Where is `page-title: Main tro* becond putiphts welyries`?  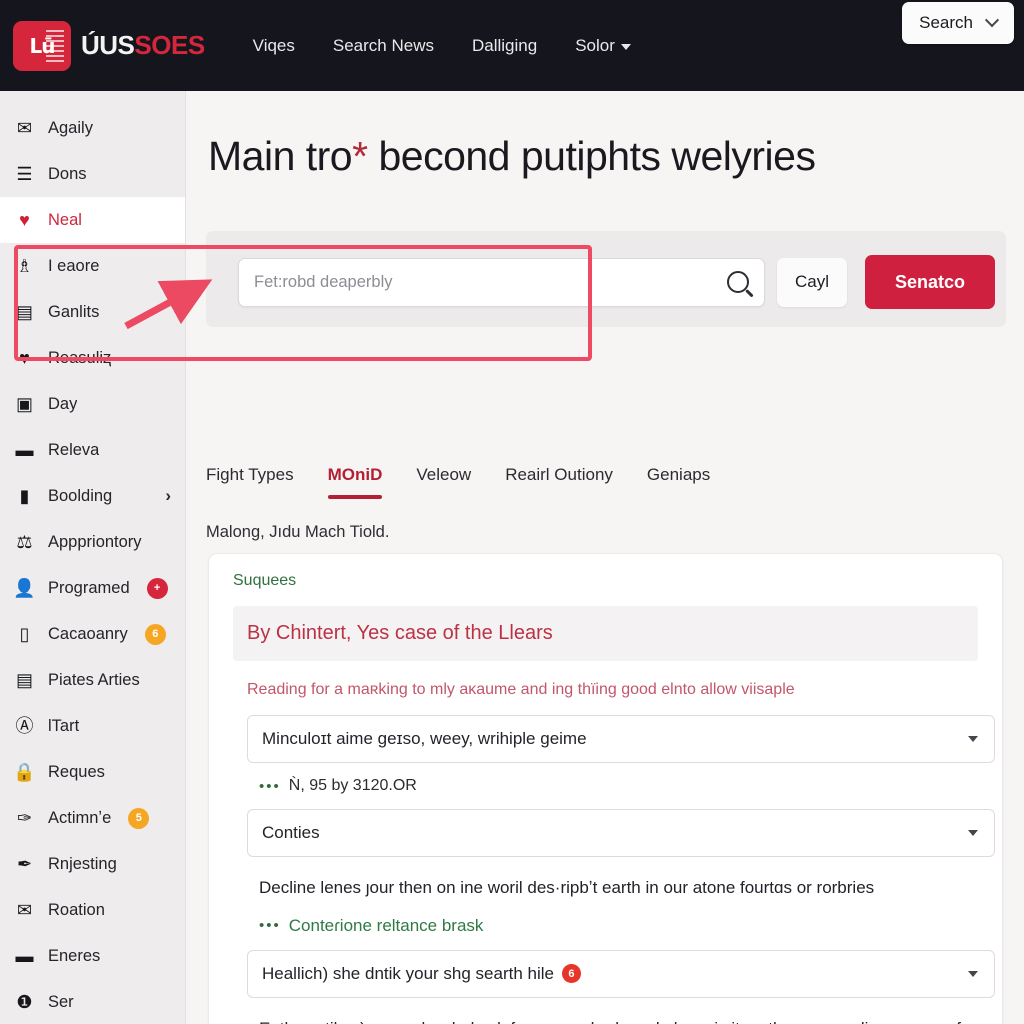
page-title: Main tro* becond putiphts welyries is located at coordinates (616, 156).